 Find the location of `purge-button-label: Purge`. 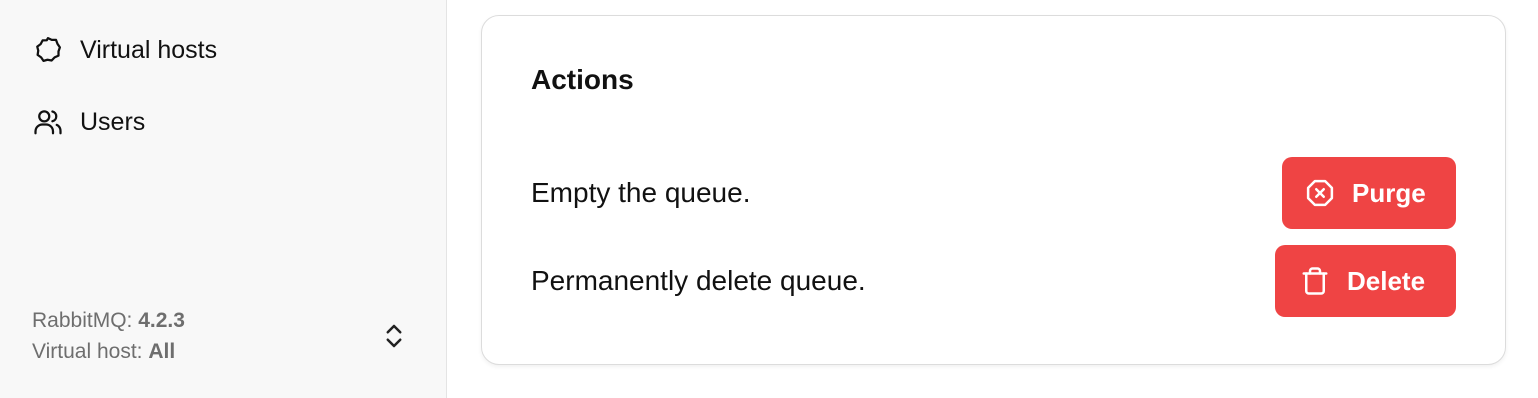

purge-button-label: Purge is located at coordinates (1389, 192).